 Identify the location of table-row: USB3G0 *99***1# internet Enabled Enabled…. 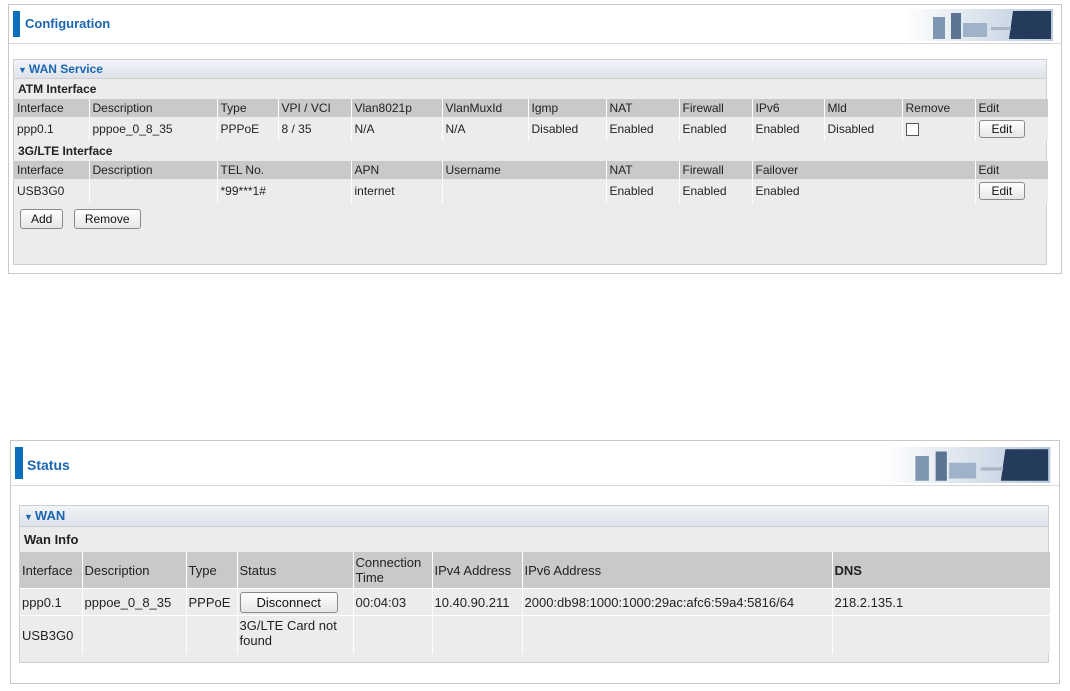
(531, 191).